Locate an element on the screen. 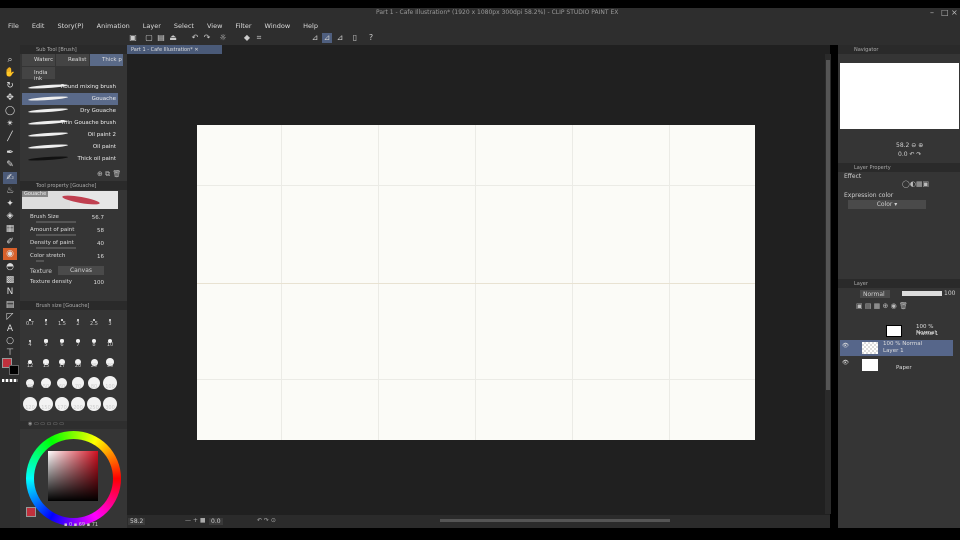 The width and height of the screenshot is (960, 540). subtool-tab-thick-paint: Thick p is located at coordinates (106, 60).